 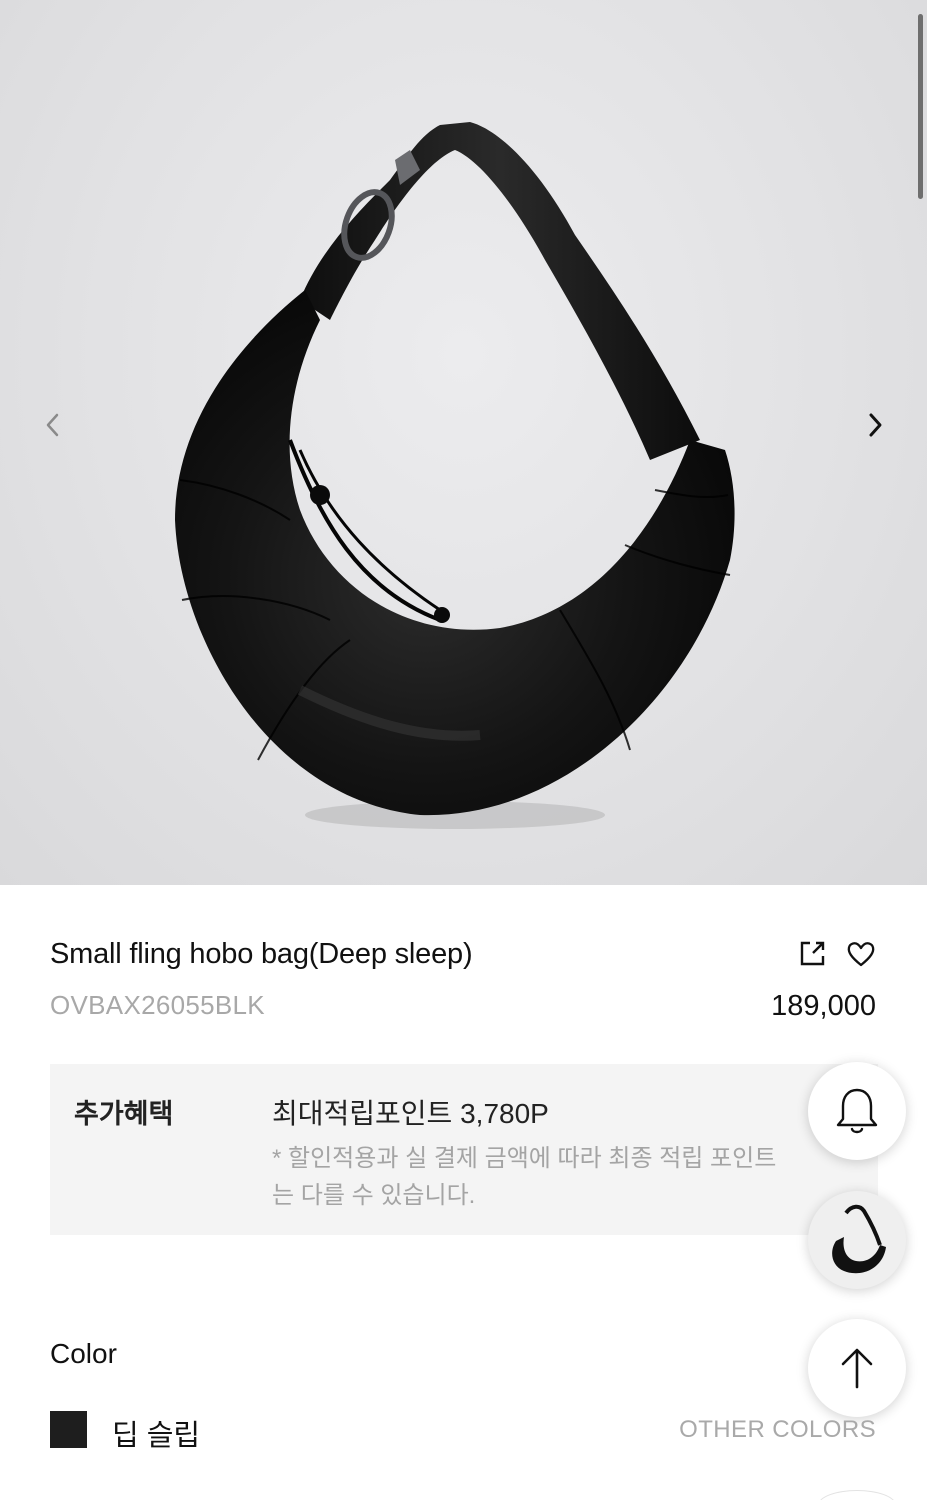 I want to click on restock-alert-button, so click(x=857, y=1111).